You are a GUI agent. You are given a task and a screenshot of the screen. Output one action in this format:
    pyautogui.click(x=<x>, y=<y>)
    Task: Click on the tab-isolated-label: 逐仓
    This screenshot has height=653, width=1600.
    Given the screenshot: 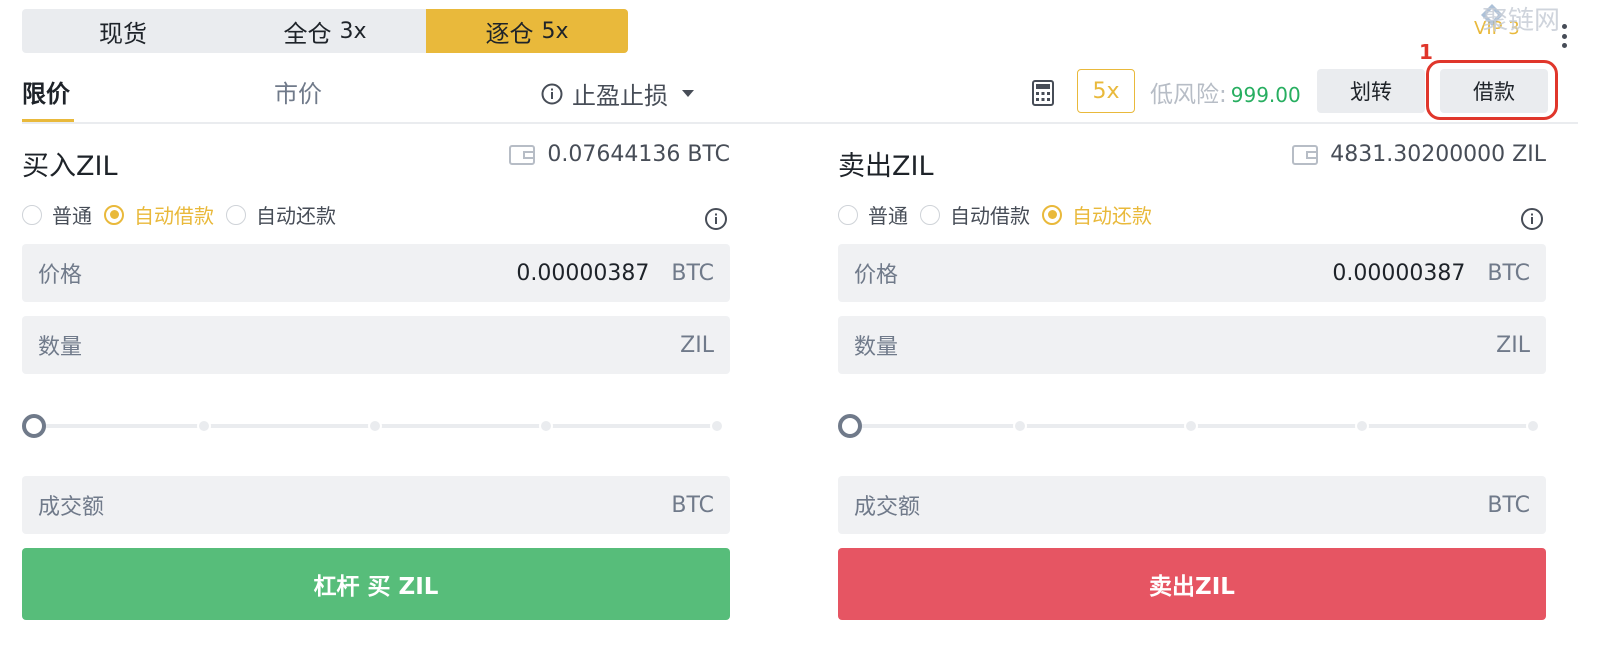 What is the action you would take?
    pyautogui.click(x=509, y=33)
    